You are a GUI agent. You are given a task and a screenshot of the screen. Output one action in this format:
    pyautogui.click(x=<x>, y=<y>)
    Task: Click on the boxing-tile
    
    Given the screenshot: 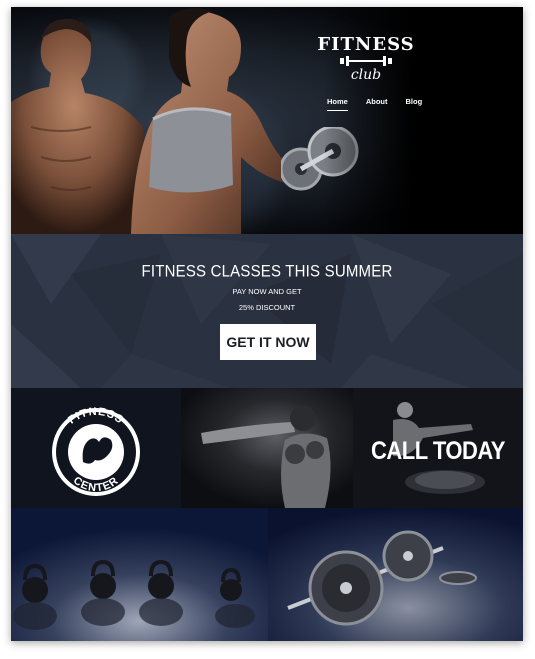 What is the action you would take?
    pyautogui.click(x=267, y=448)
    